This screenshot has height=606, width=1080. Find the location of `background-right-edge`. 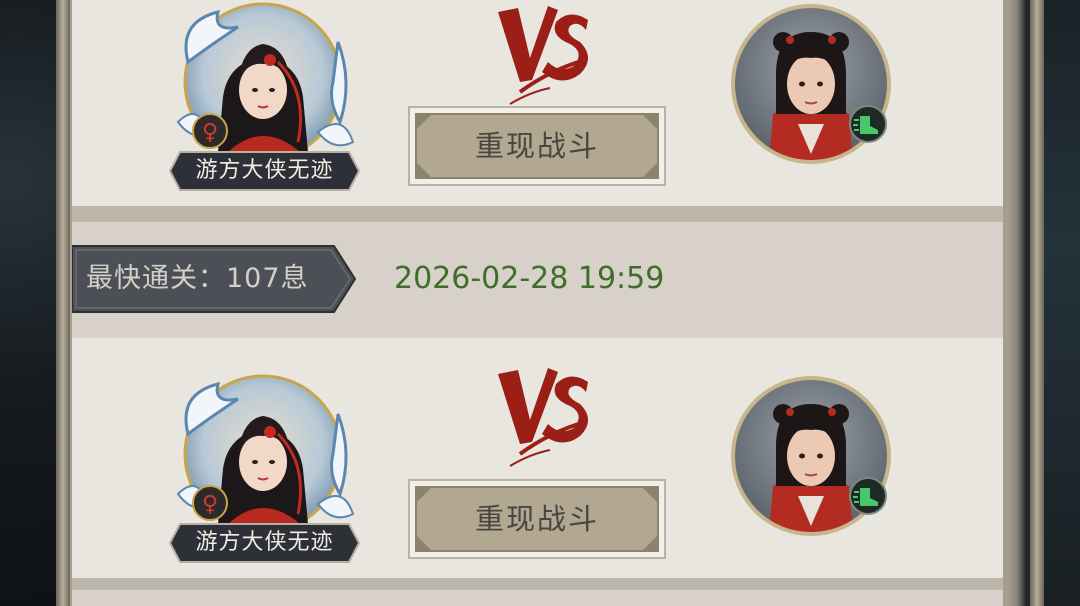

background-right-edge is located at coordinates (1060, 303).